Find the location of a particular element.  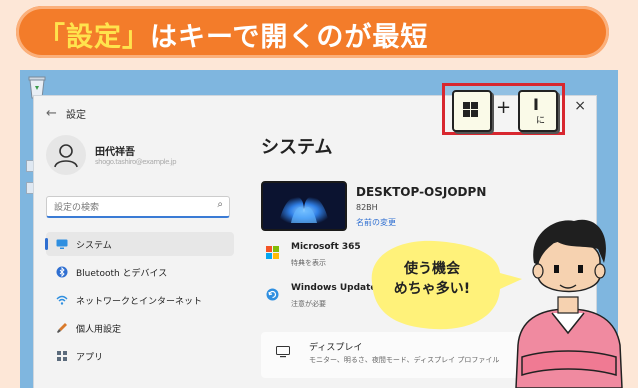

card-subtitle: 注意が必要 is located at coordinates (308, 304).